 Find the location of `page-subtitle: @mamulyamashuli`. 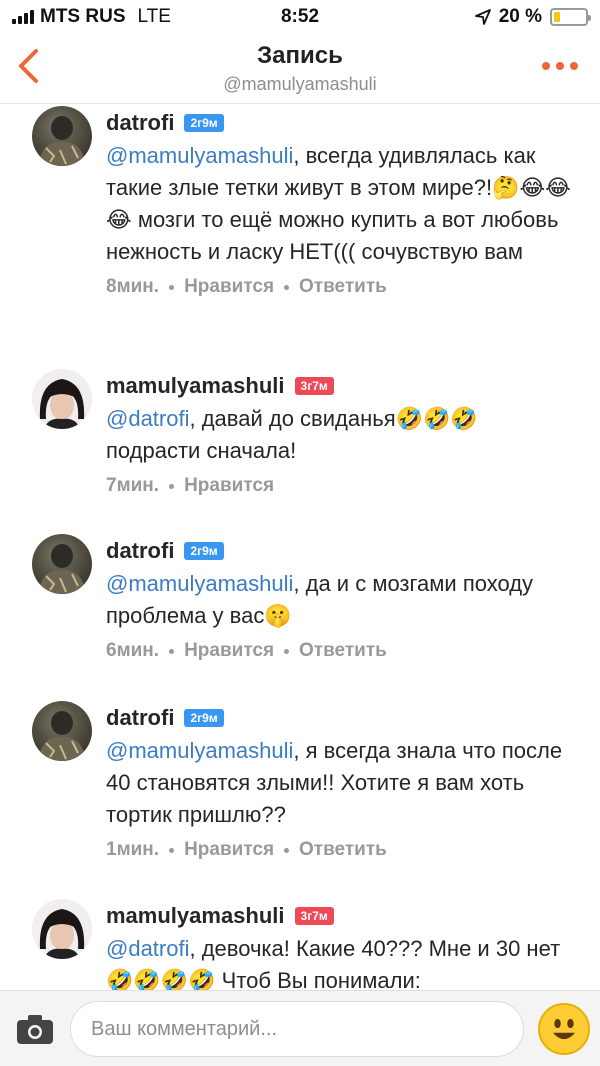

page-subtitle: @mamulyamashuli is located at coordinates (300, 84).